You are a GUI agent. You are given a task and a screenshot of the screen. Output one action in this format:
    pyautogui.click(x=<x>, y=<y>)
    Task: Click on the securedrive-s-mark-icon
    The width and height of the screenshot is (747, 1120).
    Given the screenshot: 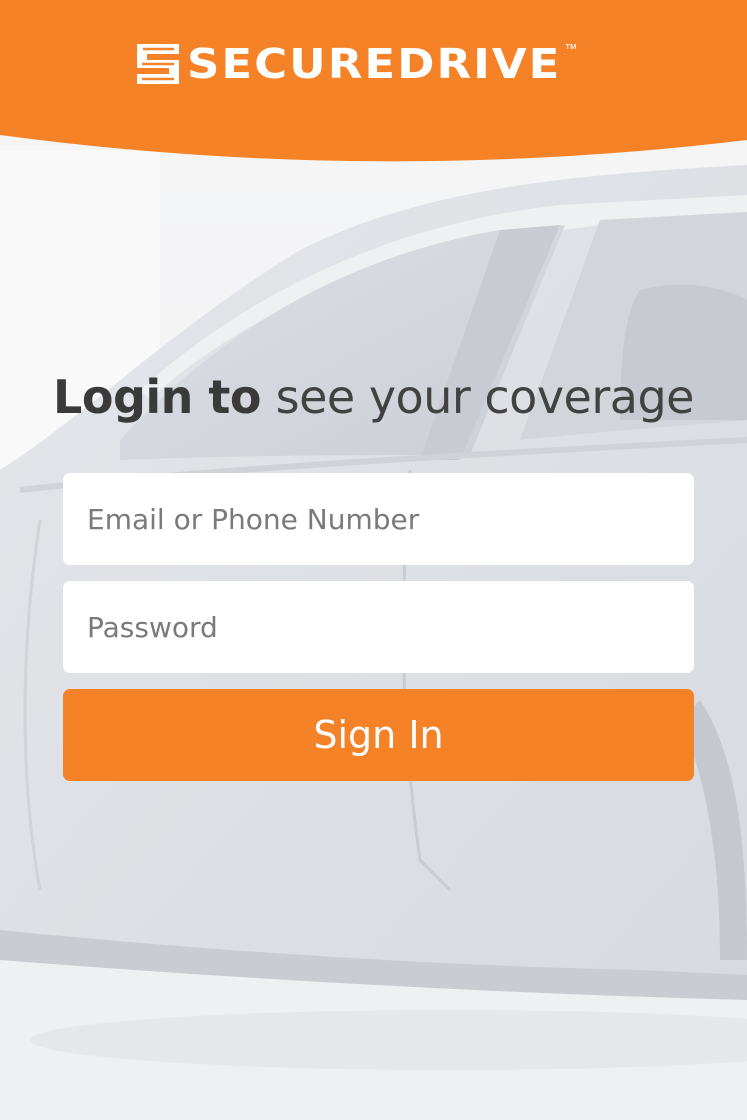 What is the action you would take?
    pyautogui.click(x=158, y=64)
    